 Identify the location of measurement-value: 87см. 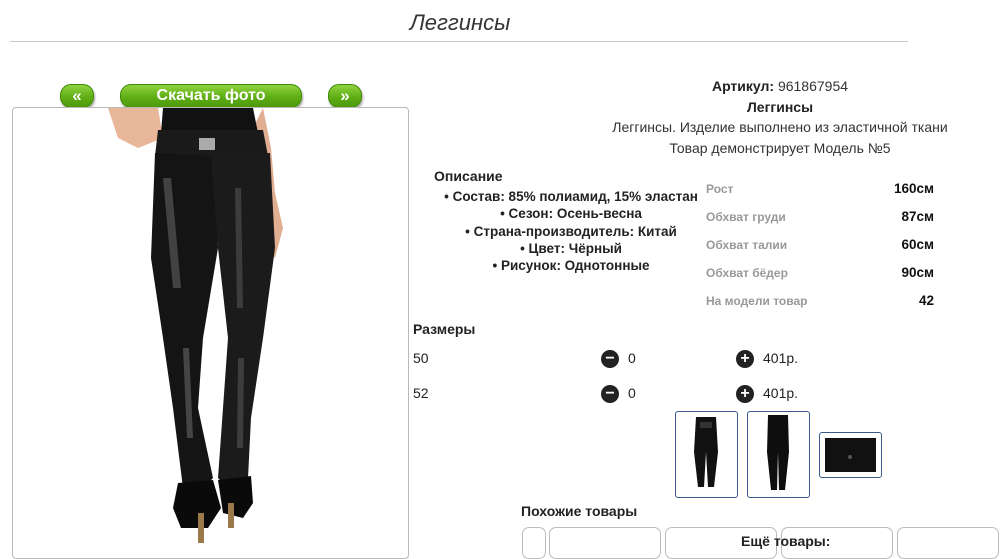
(917, 216).